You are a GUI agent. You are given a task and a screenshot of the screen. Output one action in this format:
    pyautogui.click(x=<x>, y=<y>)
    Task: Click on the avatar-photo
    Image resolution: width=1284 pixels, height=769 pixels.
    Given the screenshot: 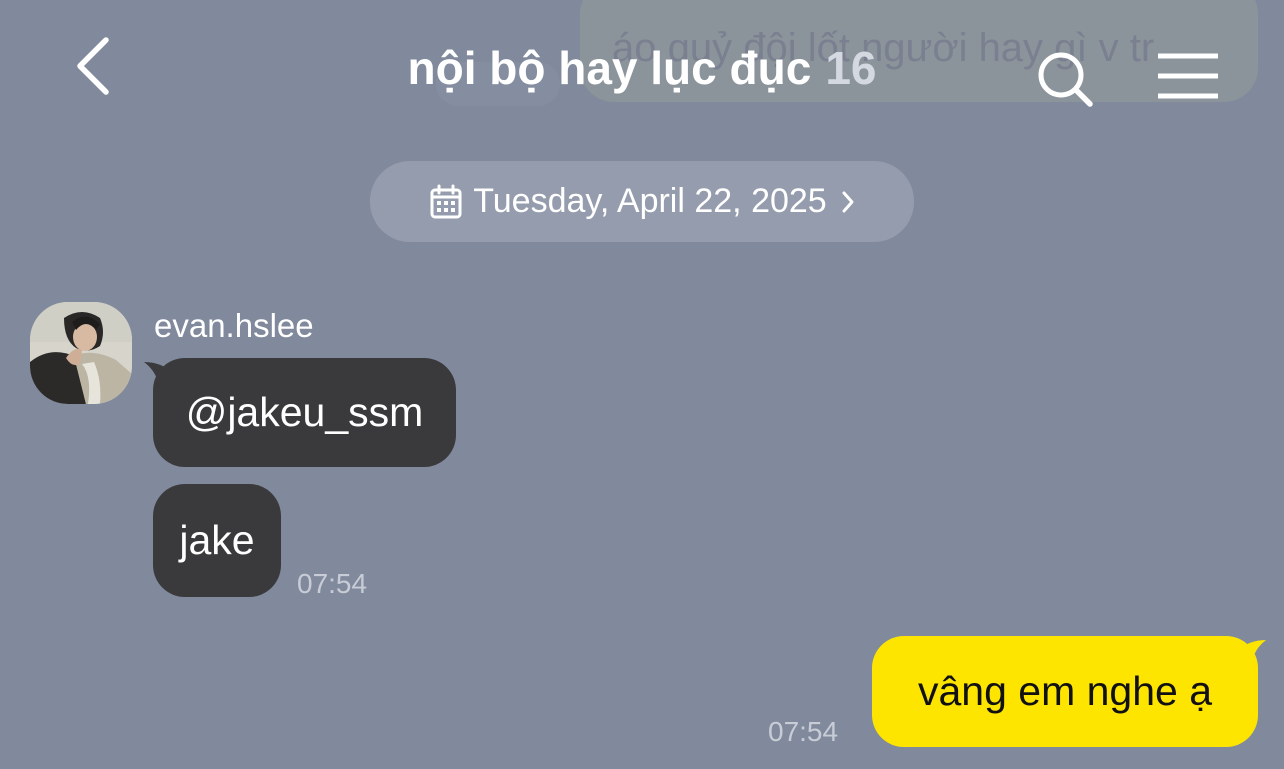 What is the action you would take?
    pyautogui.click(x=81, y=353)
    